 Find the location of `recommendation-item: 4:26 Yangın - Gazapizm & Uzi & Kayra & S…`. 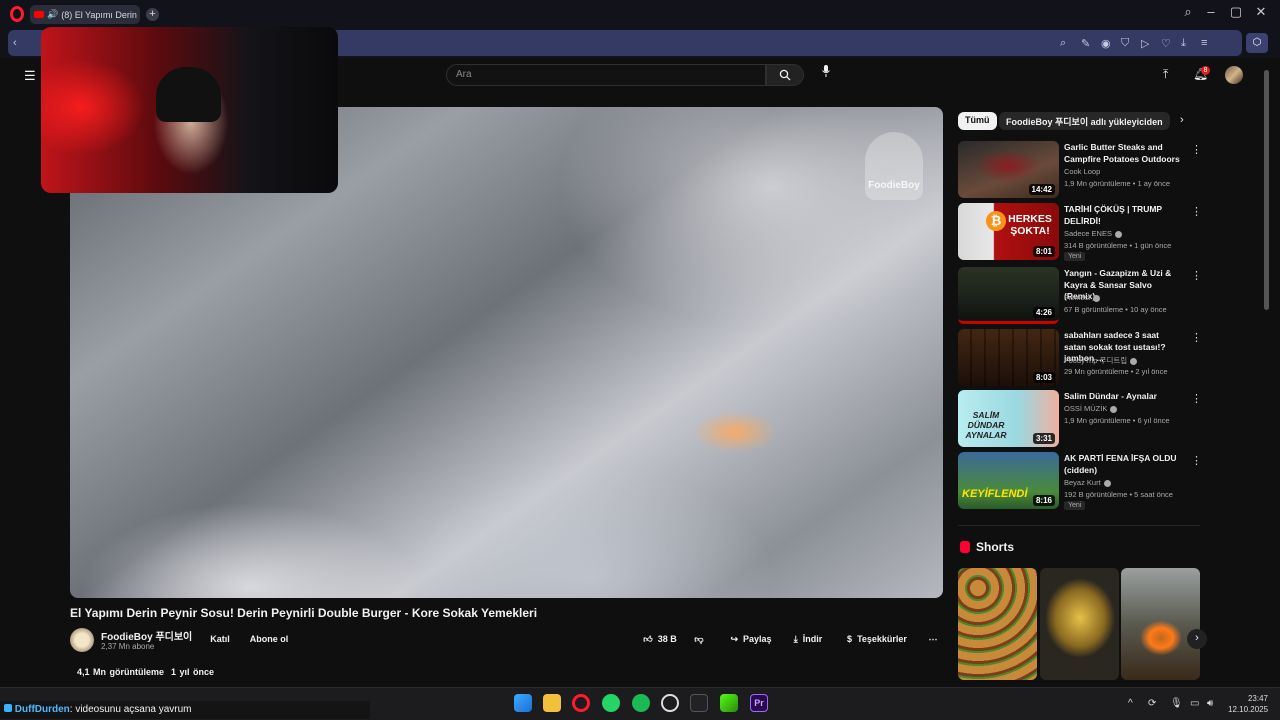

recommendation-item: 4:26 Yangın - Gazapizm & Uzi & Kayra & S… is located at coordinates (1080, 296).